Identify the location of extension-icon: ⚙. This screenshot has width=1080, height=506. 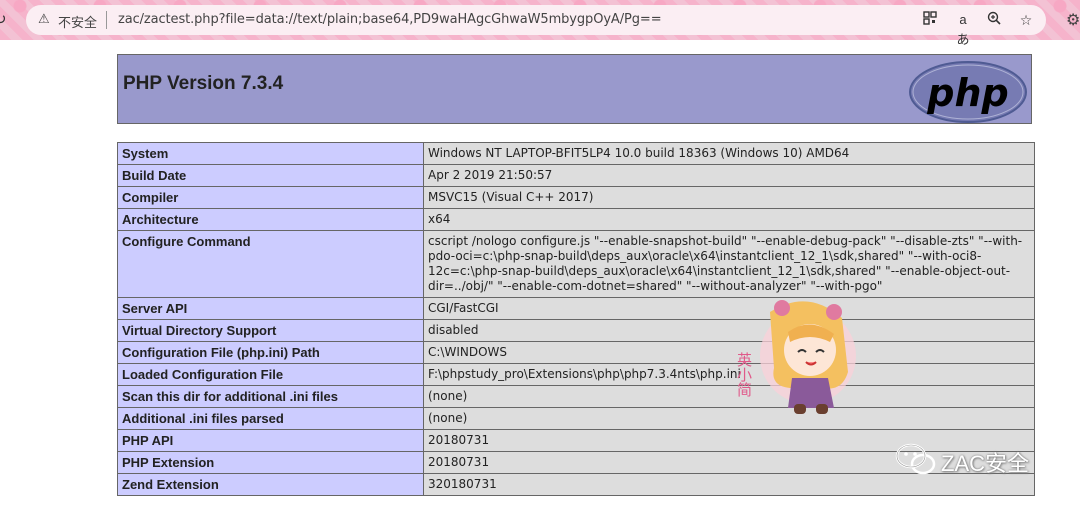
(1073, 20).